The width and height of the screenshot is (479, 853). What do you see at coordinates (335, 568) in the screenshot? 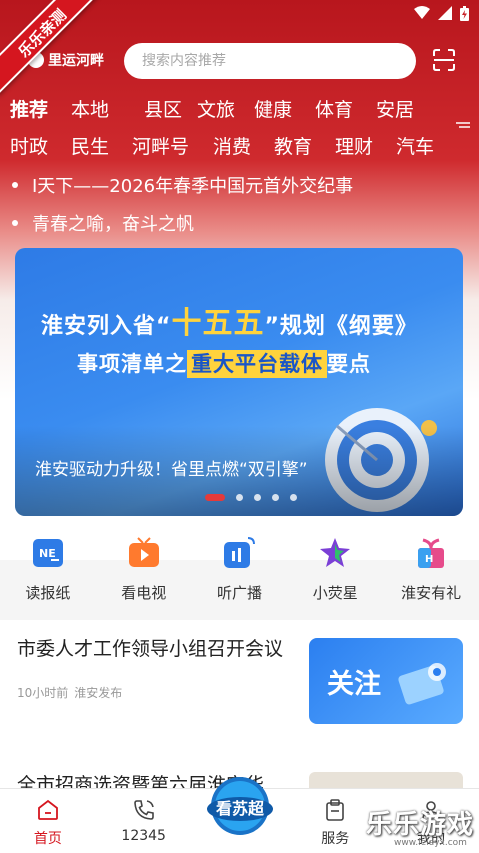
I see `service-little-star: 小荧星` at bounding box center [335, 568].